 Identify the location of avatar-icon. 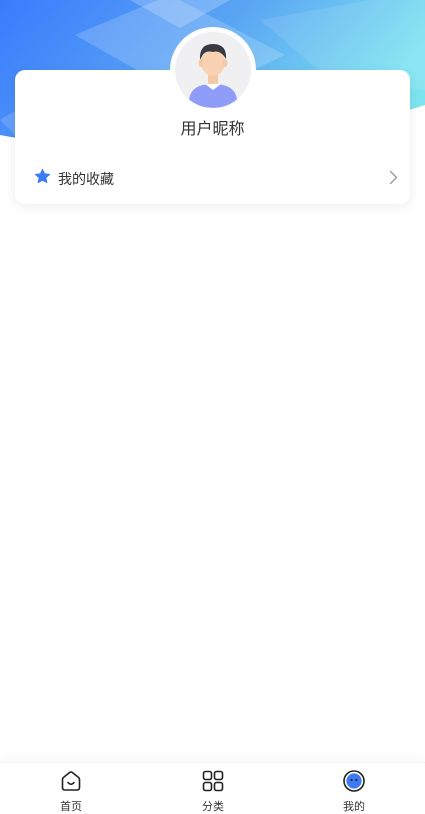
(213, 70).